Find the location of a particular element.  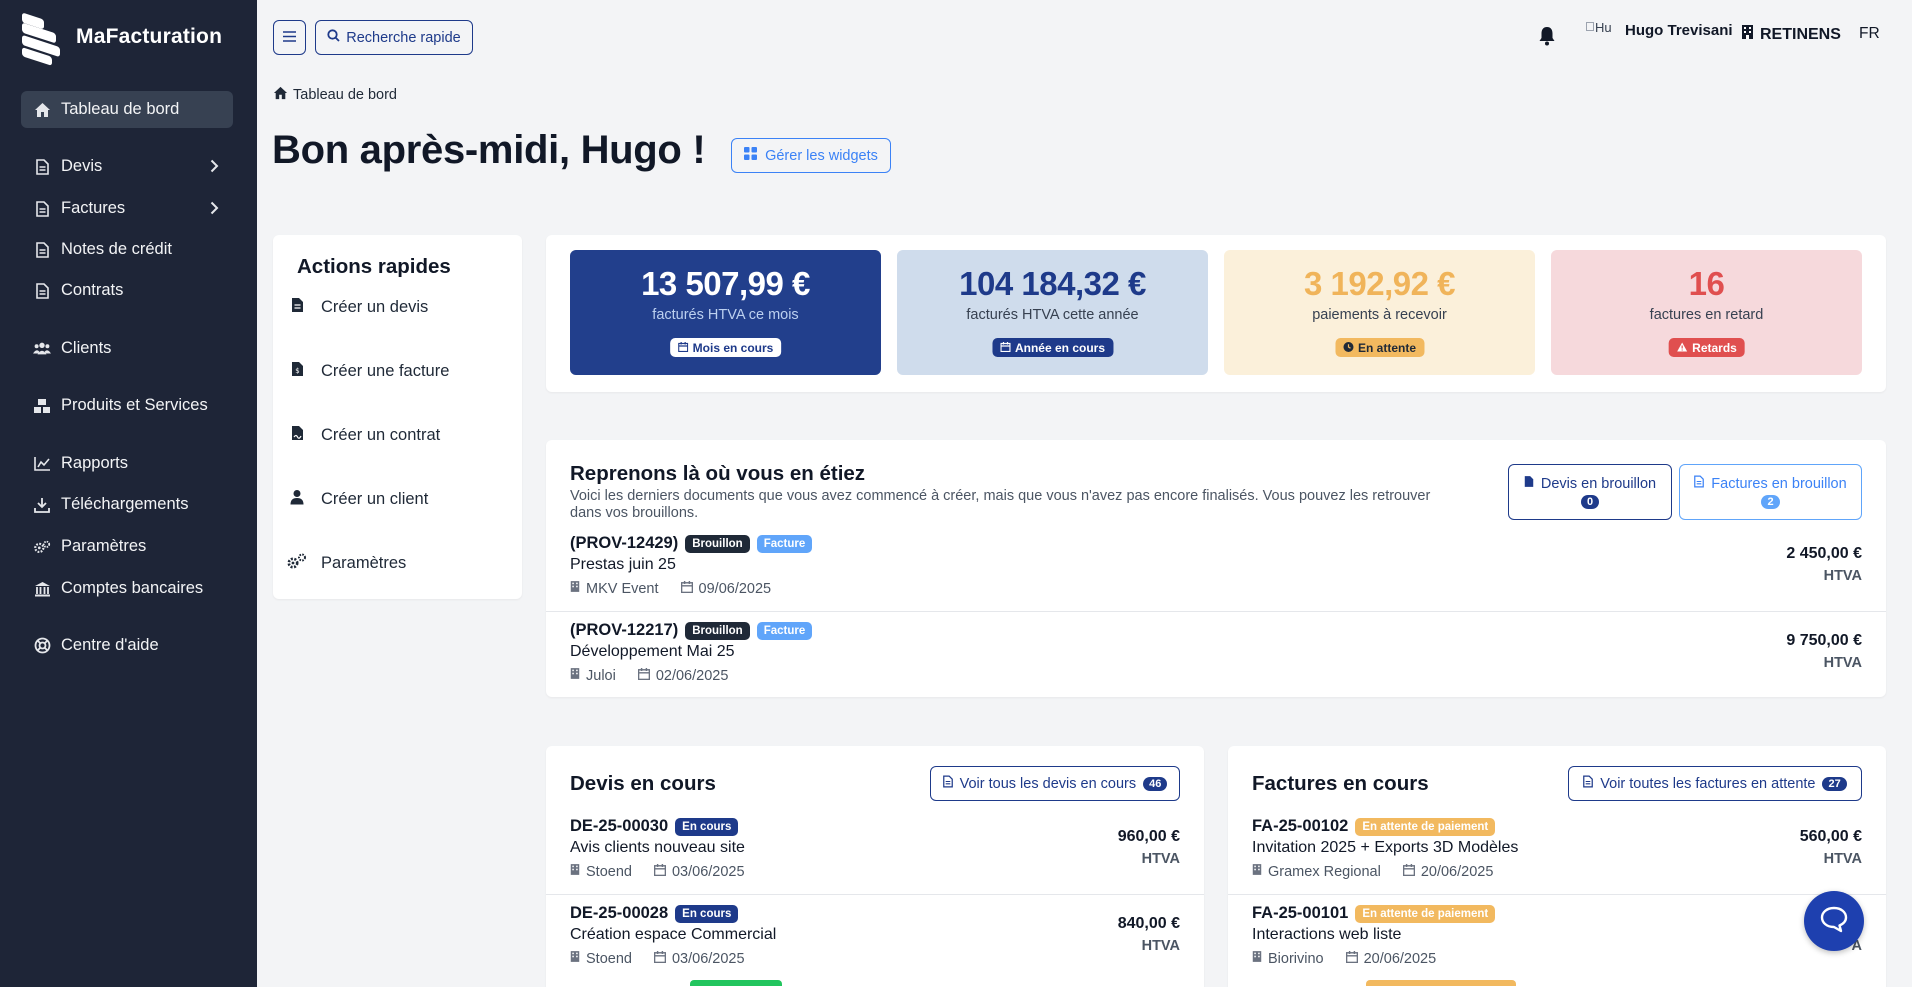

chevron-right-icon is located at coordinates (214, 210).